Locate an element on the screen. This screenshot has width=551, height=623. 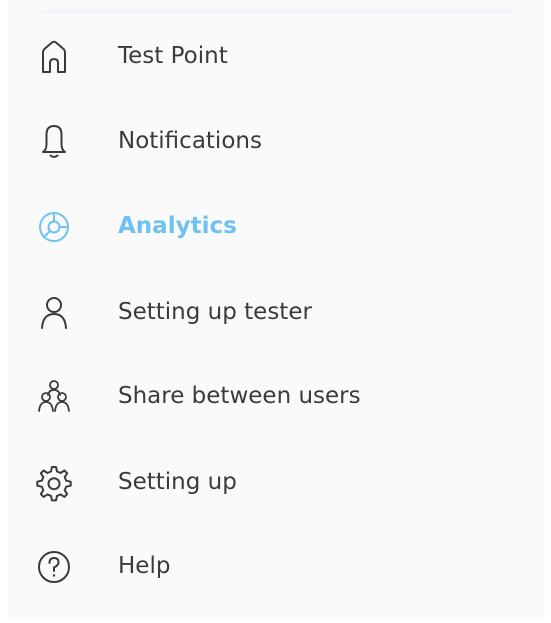
users-icon is located at coordinates (54, 396).